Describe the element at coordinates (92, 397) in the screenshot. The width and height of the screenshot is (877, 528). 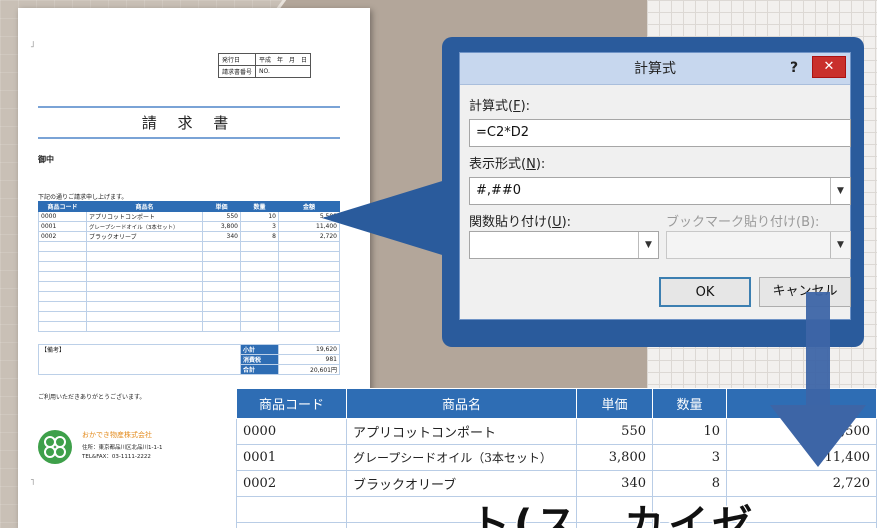
I see `thanks-text: ご利用いただきありがとうございます。` at that location.